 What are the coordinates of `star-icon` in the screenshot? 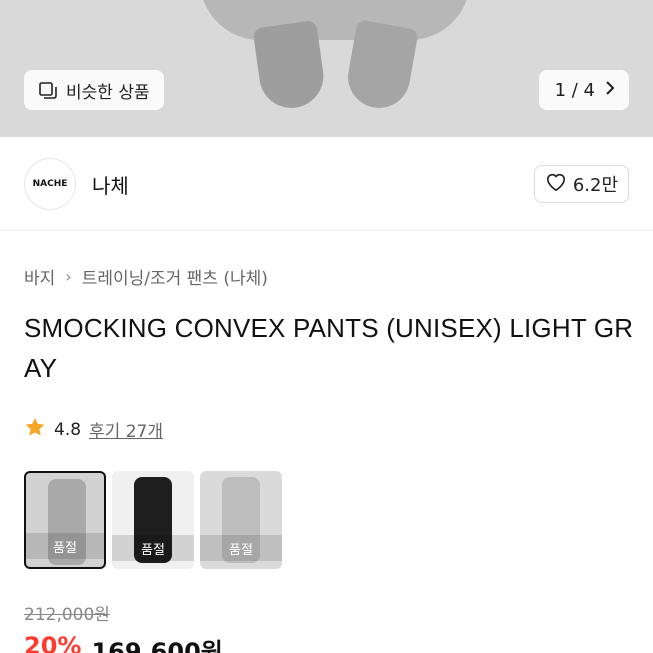 It's located at (35, 429).